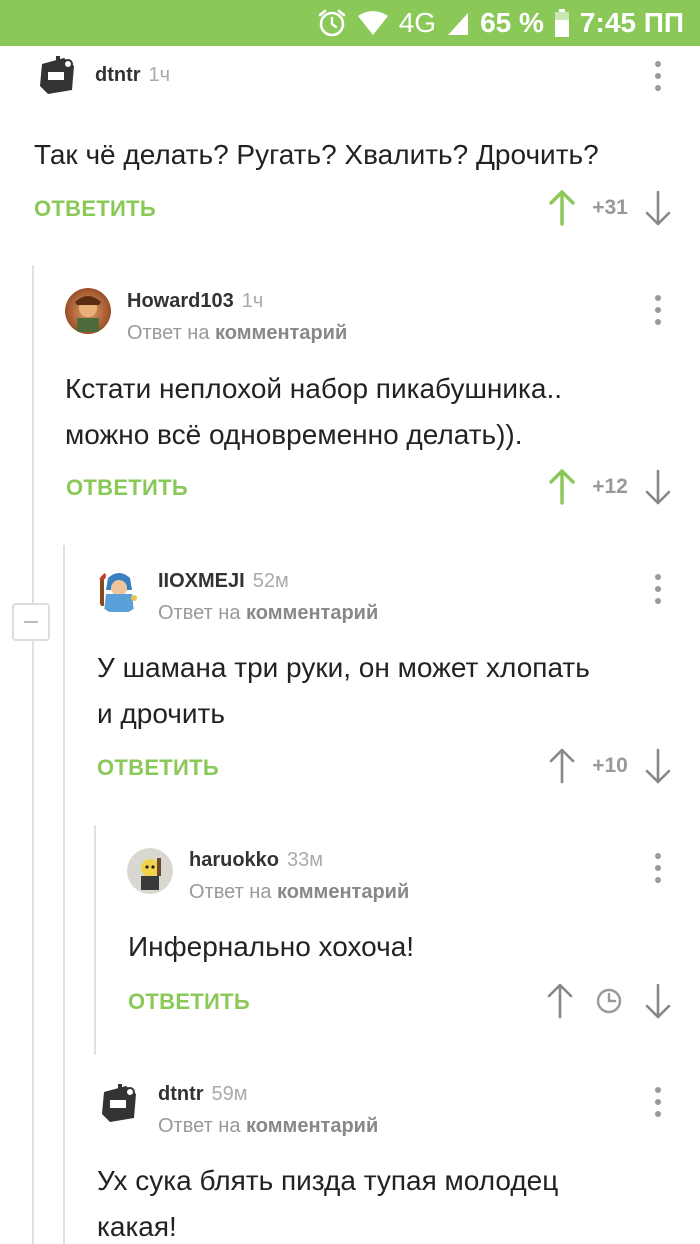 Image resolution: width=700 pixels, height=1244 pixels. I want to click on rating: +31, so click(610, 207).